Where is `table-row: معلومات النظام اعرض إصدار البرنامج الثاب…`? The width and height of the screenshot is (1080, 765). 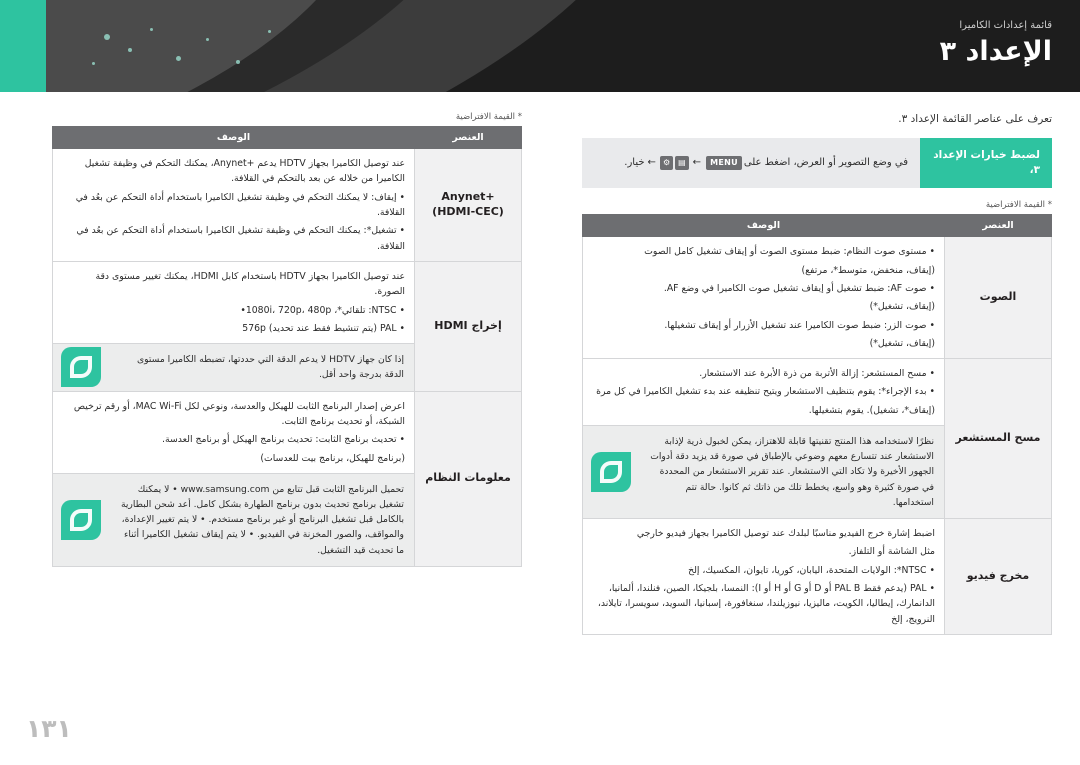 table-row: معلومات النظام اعرض إصدار البرنامج الثاب… is located at coordinates (287, 478).